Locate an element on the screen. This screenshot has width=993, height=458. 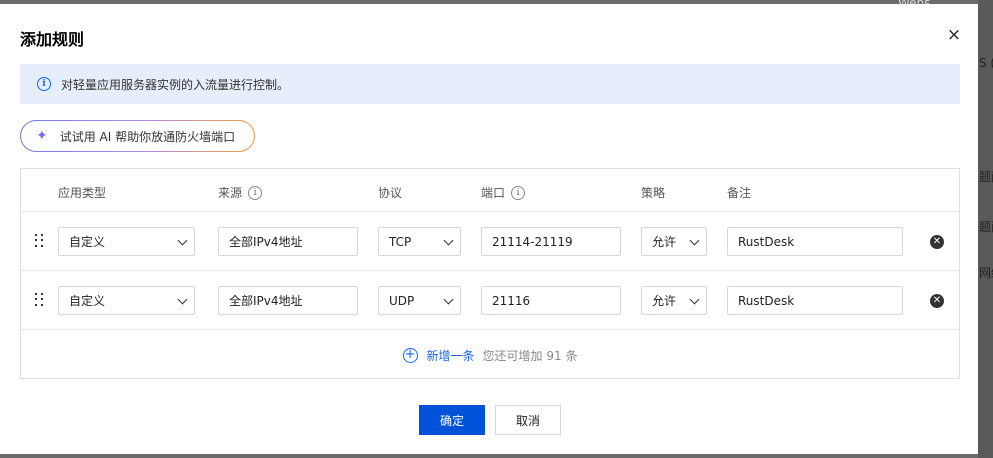
background-side-text: S ( is located at coordinates (986, 63).